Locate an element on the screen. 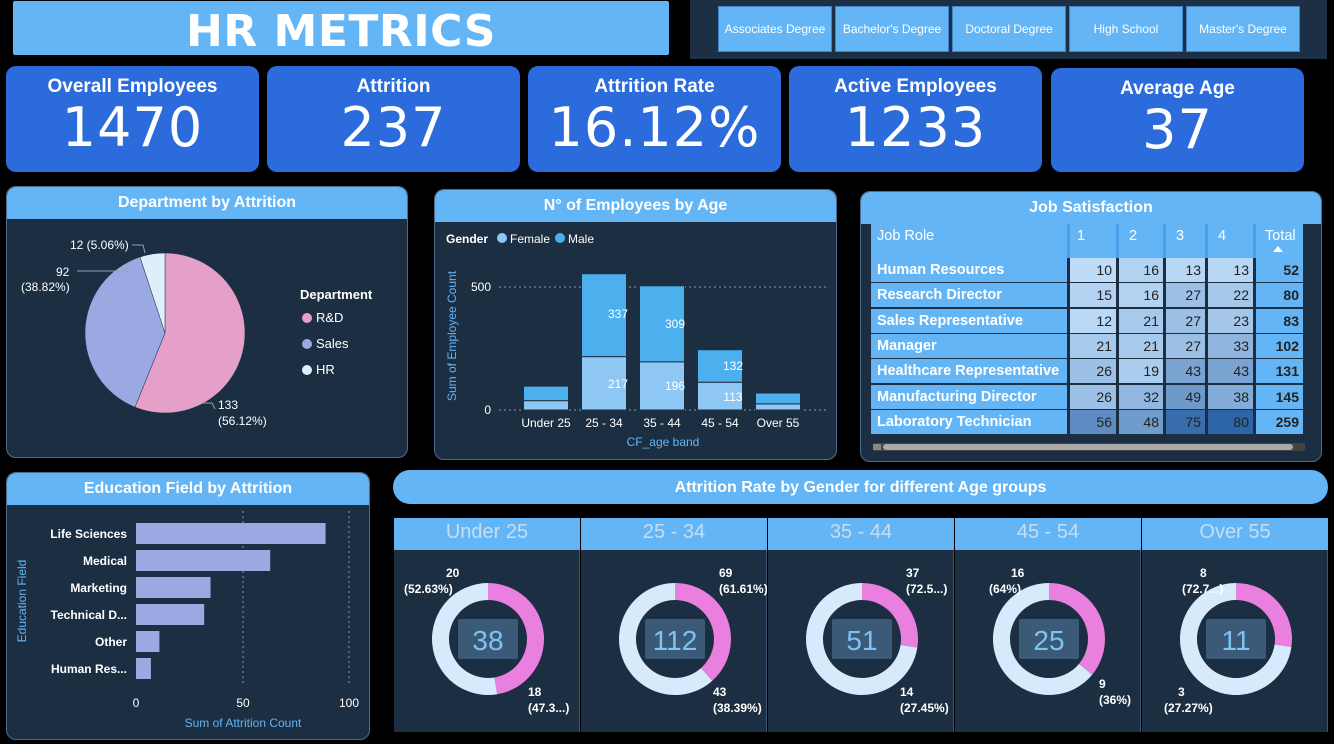 The height and width of the screenshot is (744, 1334). table-row: Research Director 15 16 27 22 80 is located at coordinates (1087, 295).